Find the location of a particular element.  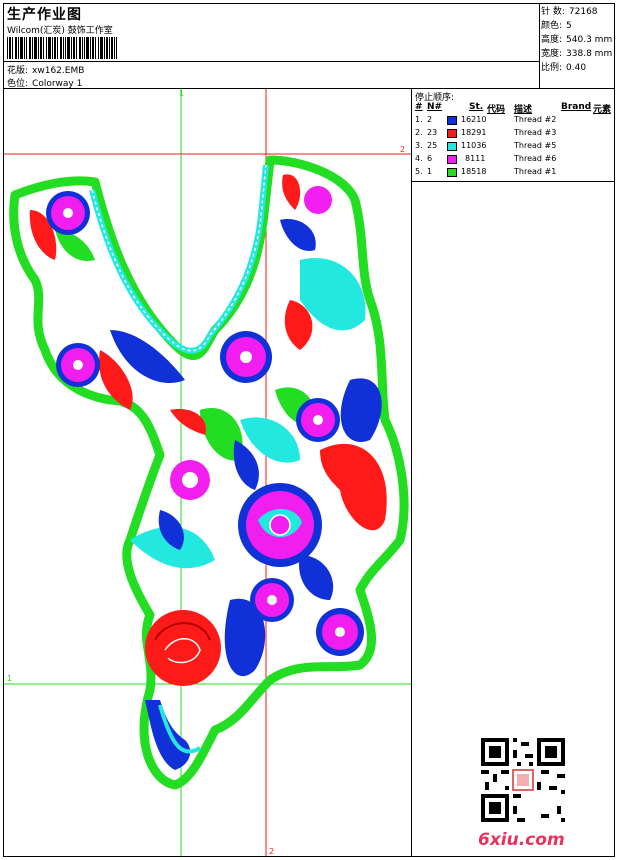

row-code: 18291 is located at coordinates (474, 132).